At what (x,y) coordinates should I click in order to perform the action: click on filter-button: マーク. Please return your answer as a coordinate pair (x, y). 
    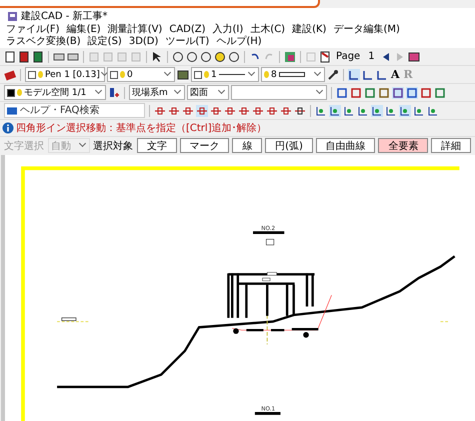
    Looking at the image, I should click on (205, 145).